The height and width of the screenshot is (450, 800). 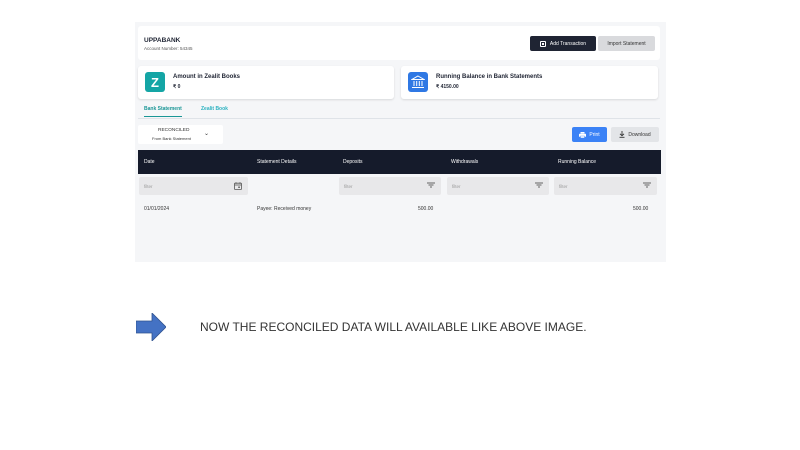 I want to click on add-transaction-label: Add Transaction, so click(x=568, y=43).